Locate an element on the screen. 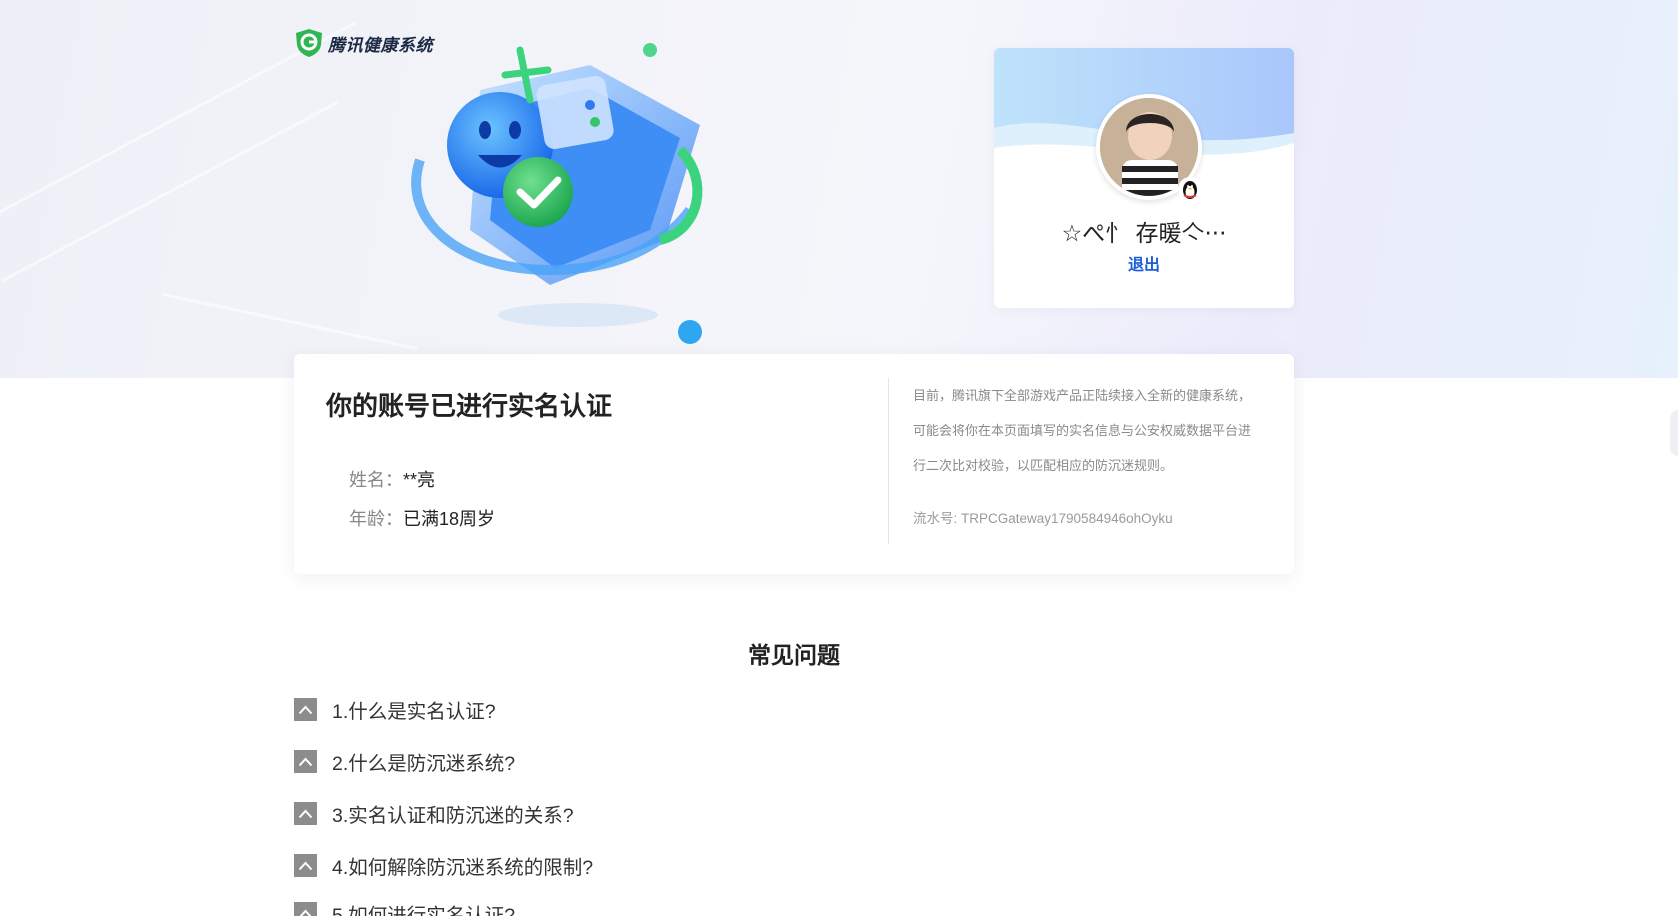 This screenshot has width=1678, height=916. faq-question: 3.实名认证和防沉迷的关系? is located at coordinates (453, 816).